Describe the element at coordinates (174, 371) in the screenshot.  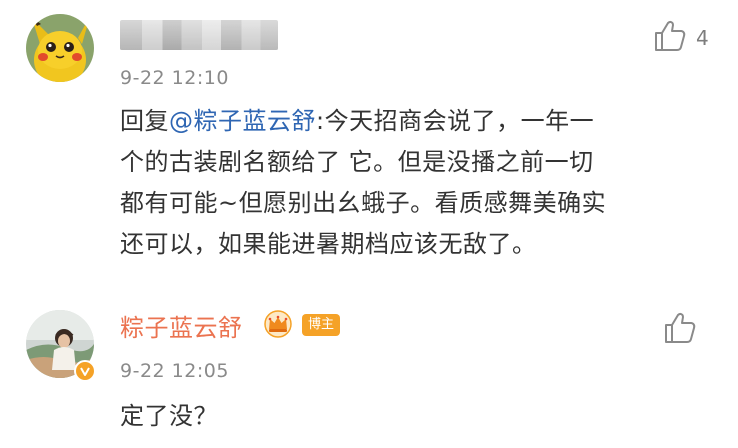
I see `comment-timestamp: 9-22 12:05` at that location.